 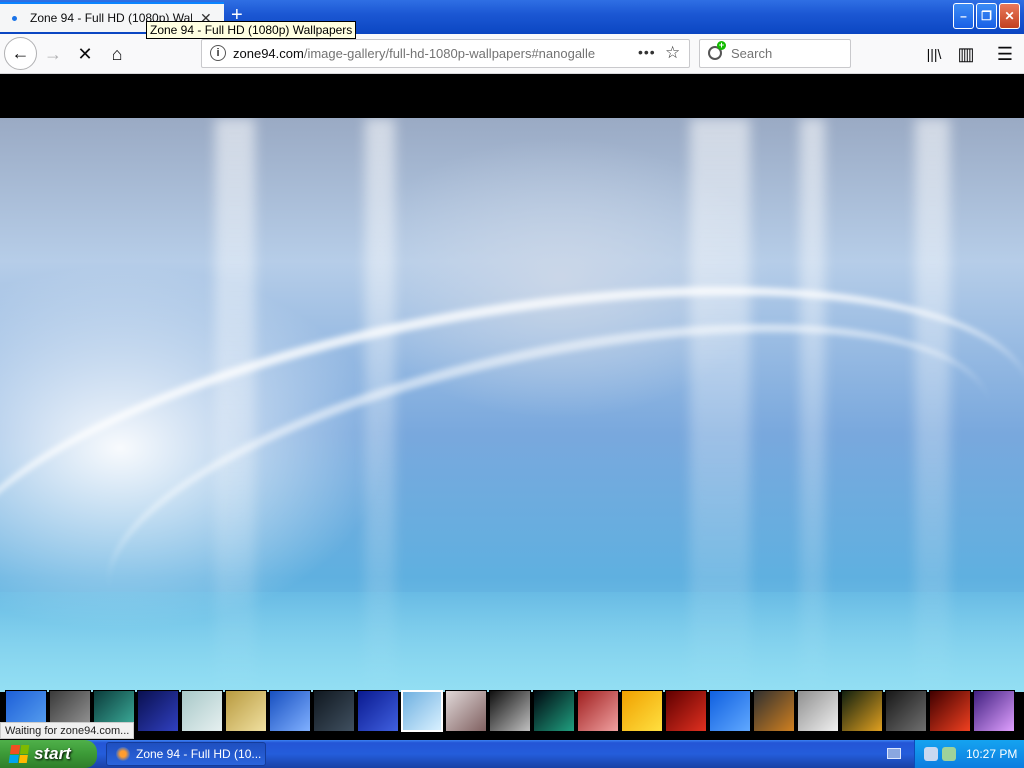 What do you see at coordinates (268, 53) in the screenshot?
I see `url-host: zone94.com` at bounding box center [268, 53].